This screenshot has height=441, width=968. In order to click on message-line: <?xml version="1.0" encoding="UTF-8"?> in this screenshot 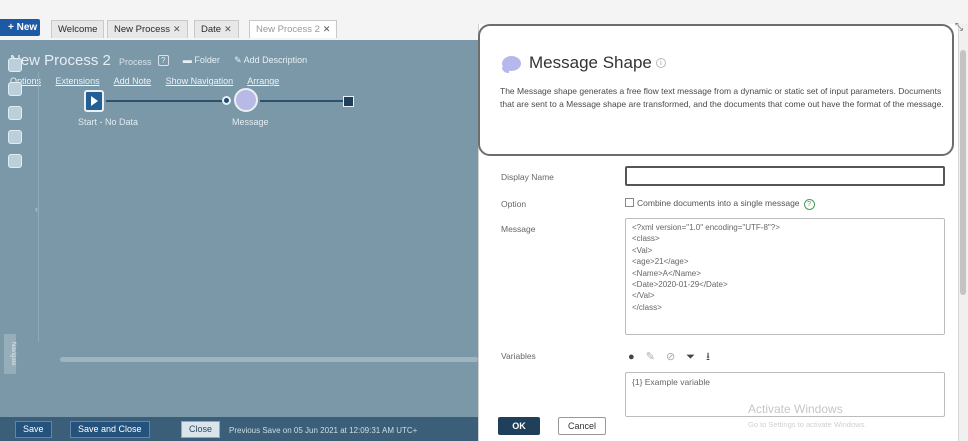, I will do `click(706, 227)`.